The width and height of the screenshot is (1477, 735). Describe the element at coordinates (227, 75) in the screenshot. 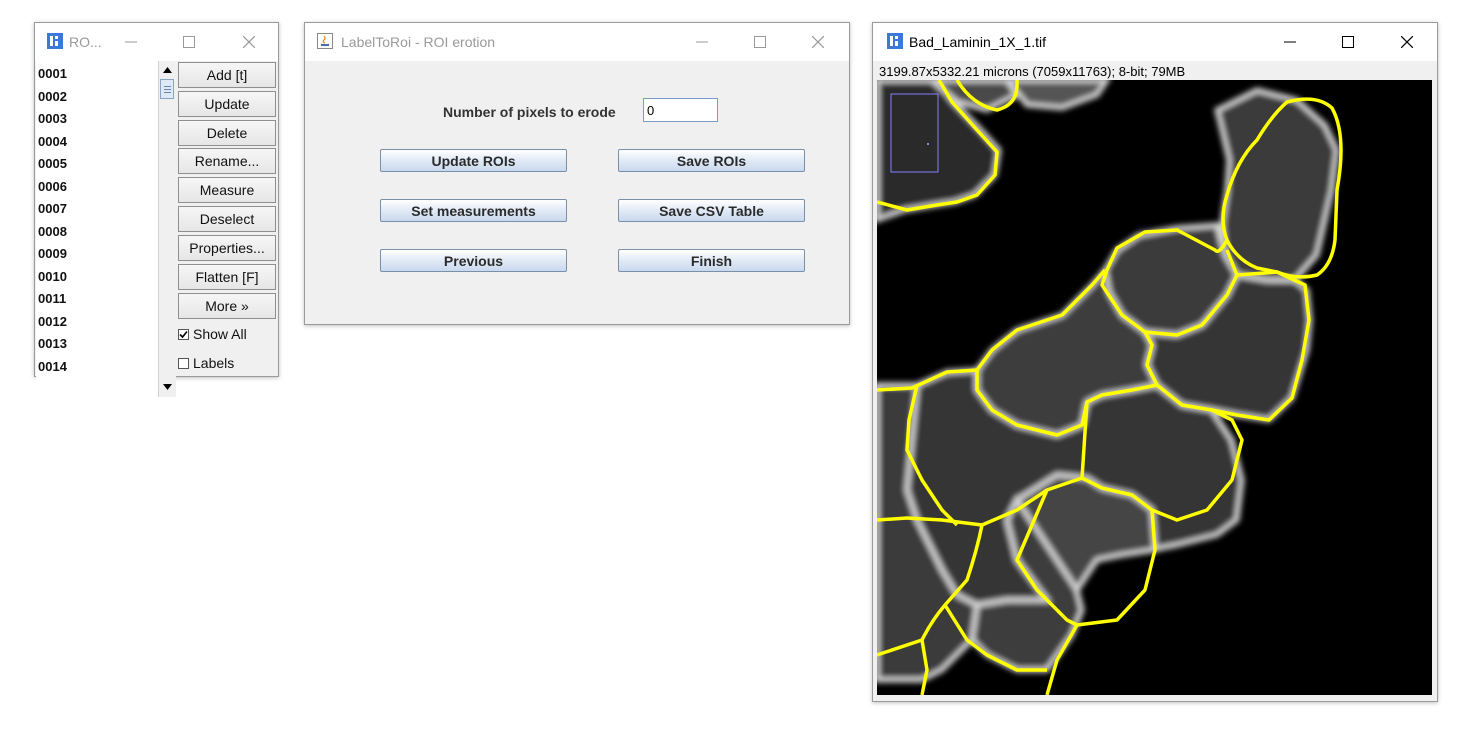

I see `add-button: Add [t]` at that location.